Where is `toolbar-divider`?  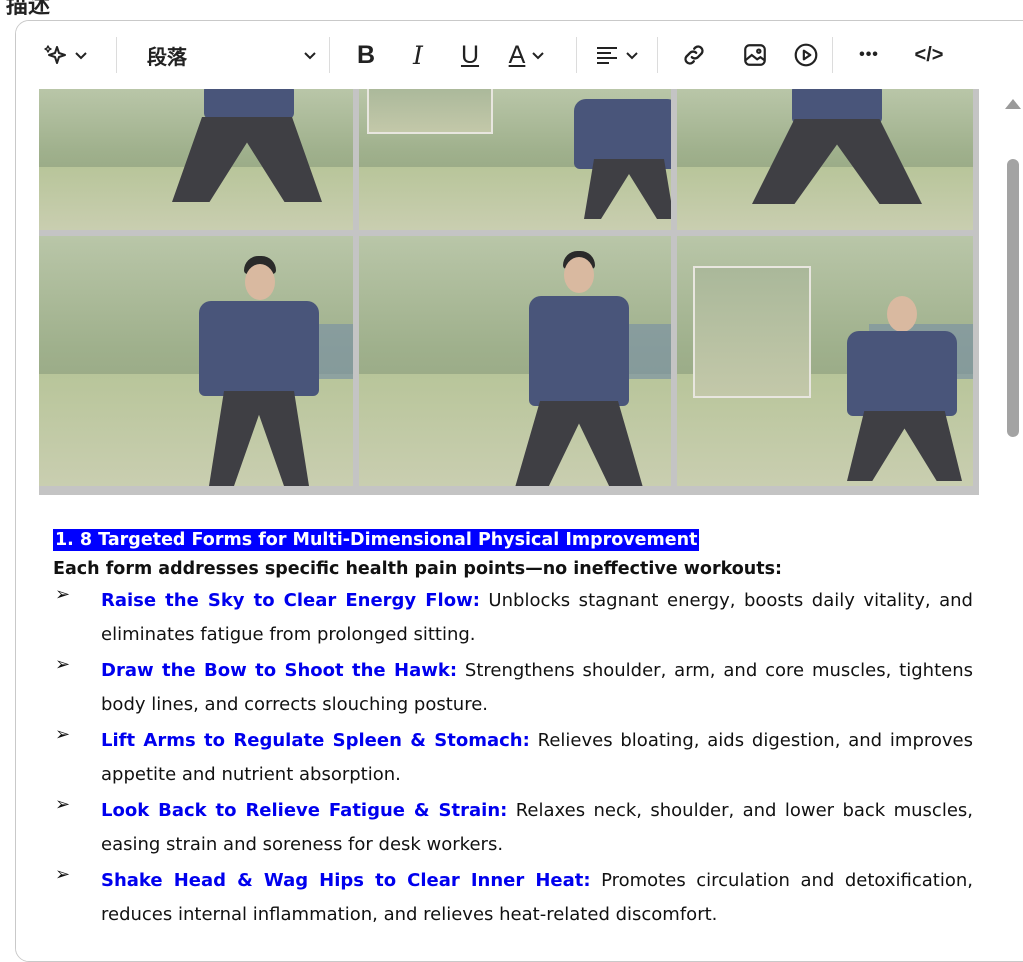
toolbar-divider is located at coordinates (329, 55).